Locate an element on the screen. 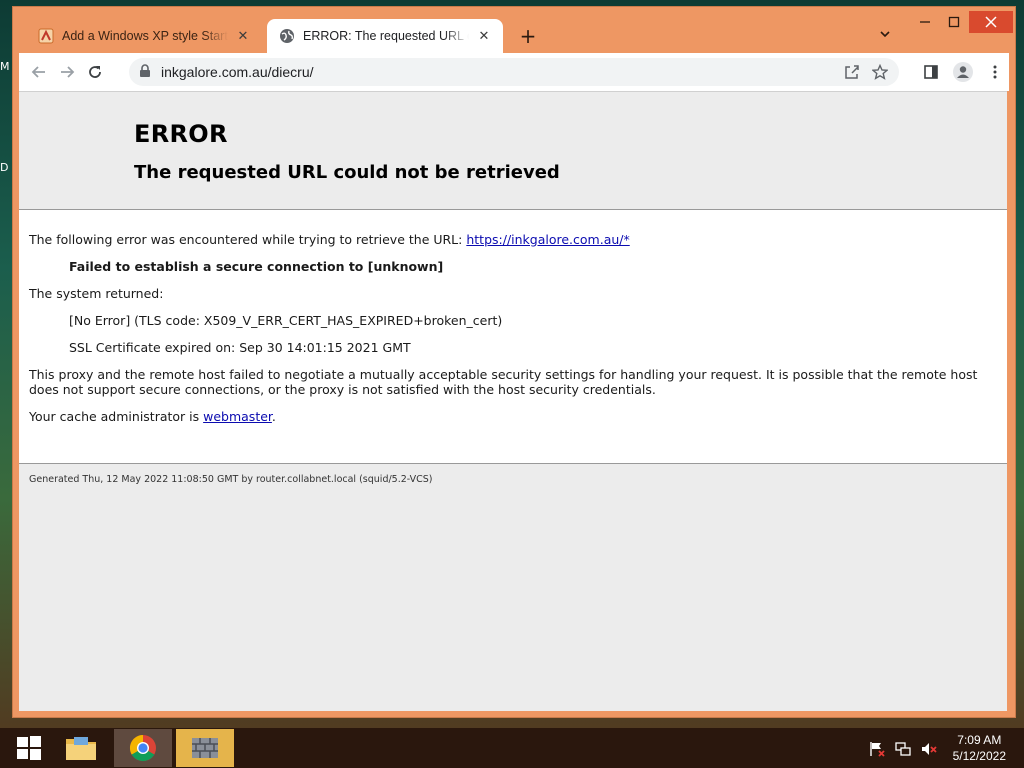  taskbar: 7:09 AM 5/12/2022 is located at coordinates (512, 748).